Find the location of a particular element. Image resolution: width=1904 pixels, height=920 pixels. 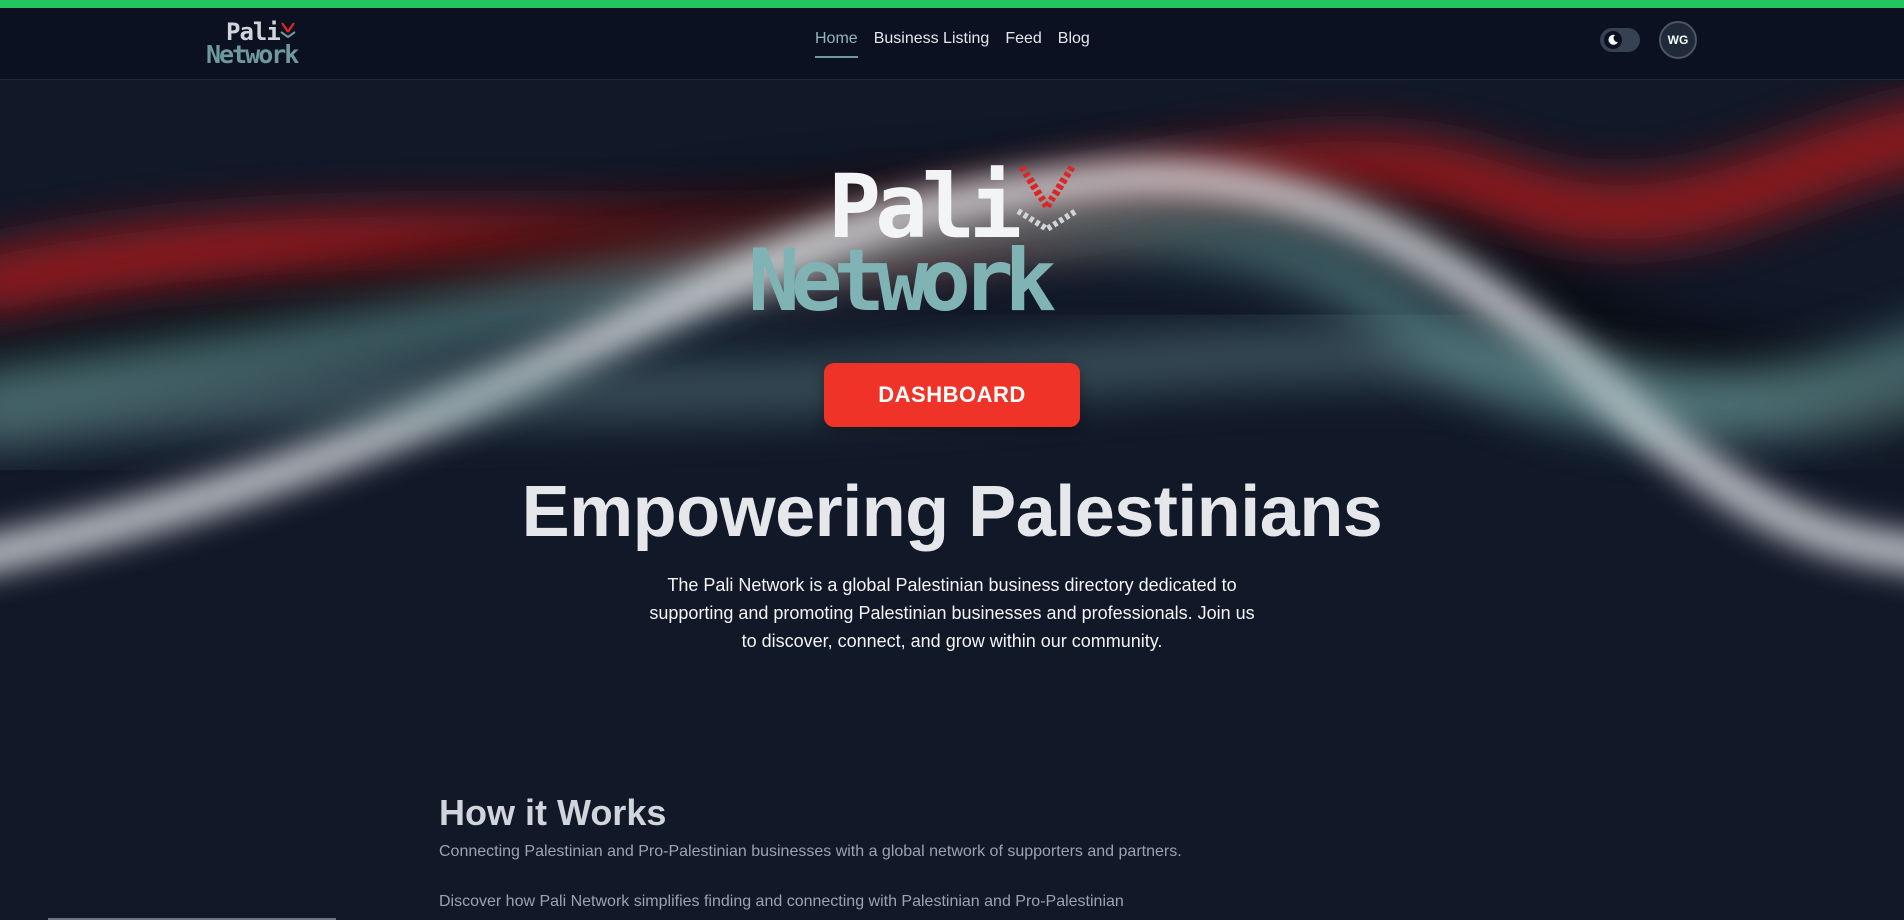

hero-logo: Pali Network is located at coordinates (950, 243).